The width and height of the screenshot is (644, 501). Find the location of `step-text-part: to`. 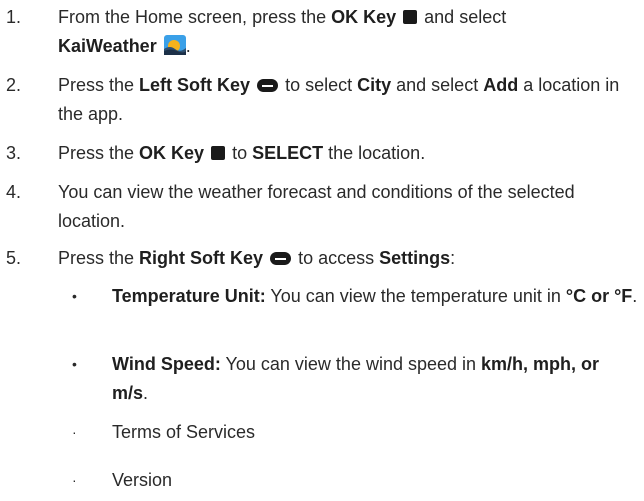

step-text-part: to is located at coordinates (240, 153).